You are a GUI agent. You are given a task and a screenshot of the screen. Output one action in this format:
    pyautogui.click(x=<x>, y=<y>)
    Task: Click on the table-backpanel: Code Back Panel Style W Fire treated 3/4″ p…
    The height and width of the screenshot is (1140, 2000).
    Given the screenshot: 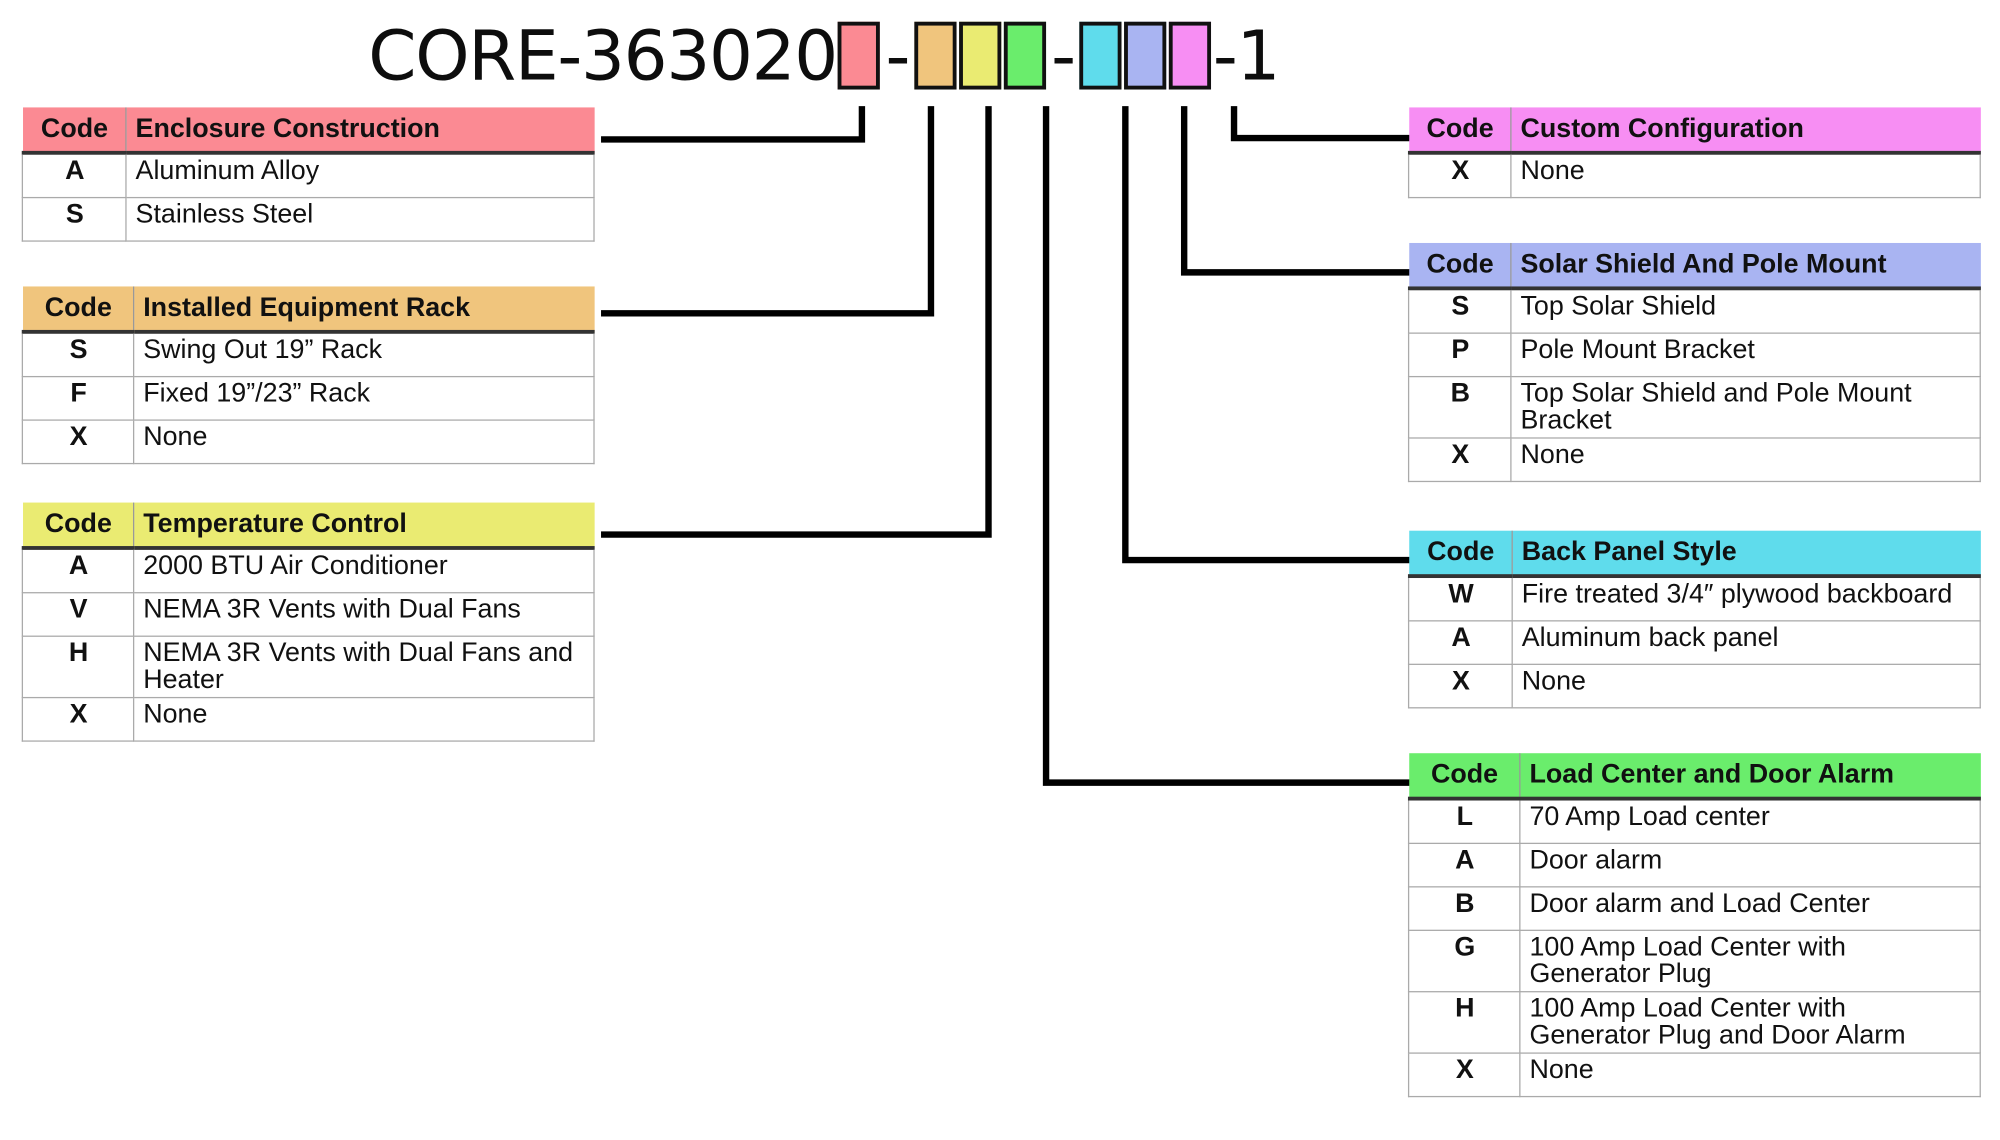 What is the action you would take?
    pyautogui.click(x=1694, y=619)
    